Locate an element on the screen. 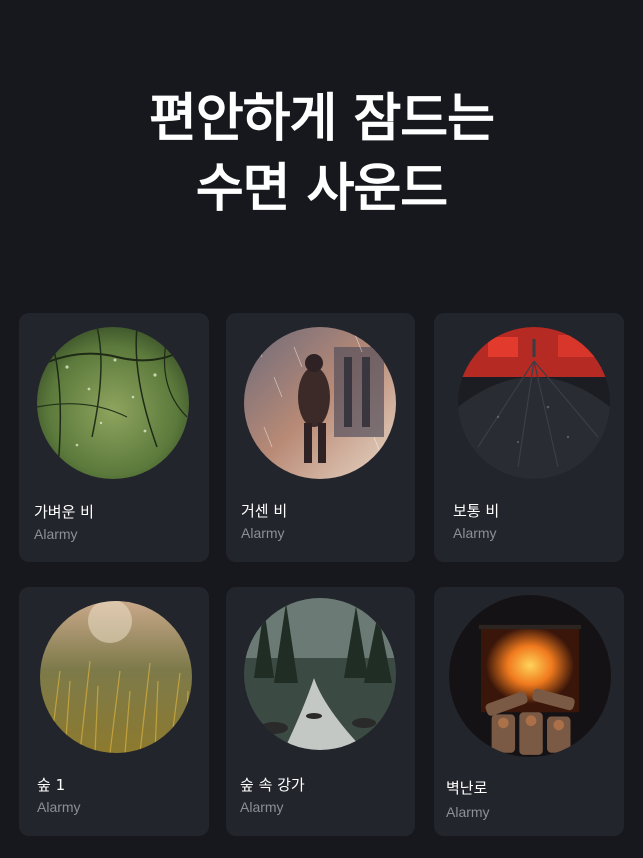 The width and height of the screenshot is (643, 858). sound-card-forest-stream: 숲 속 강가 Alarmy is located at coordinates (320, 711).